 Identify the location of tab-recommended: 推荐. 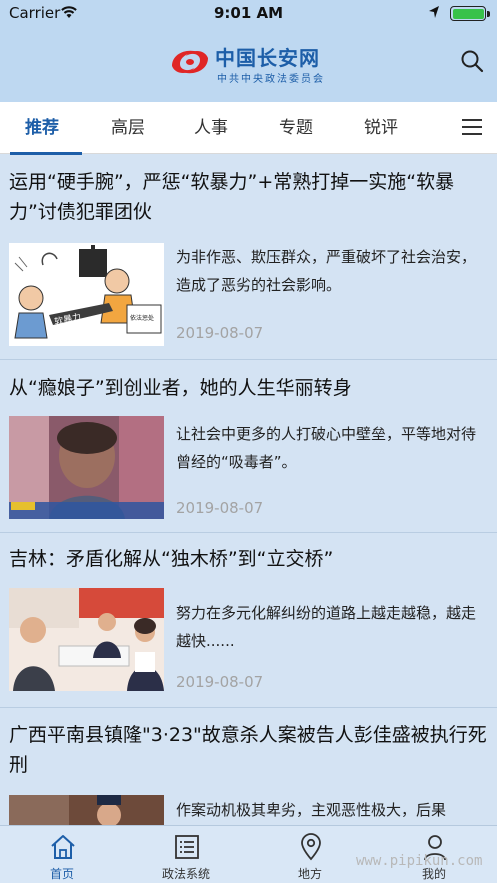
(42, 128).